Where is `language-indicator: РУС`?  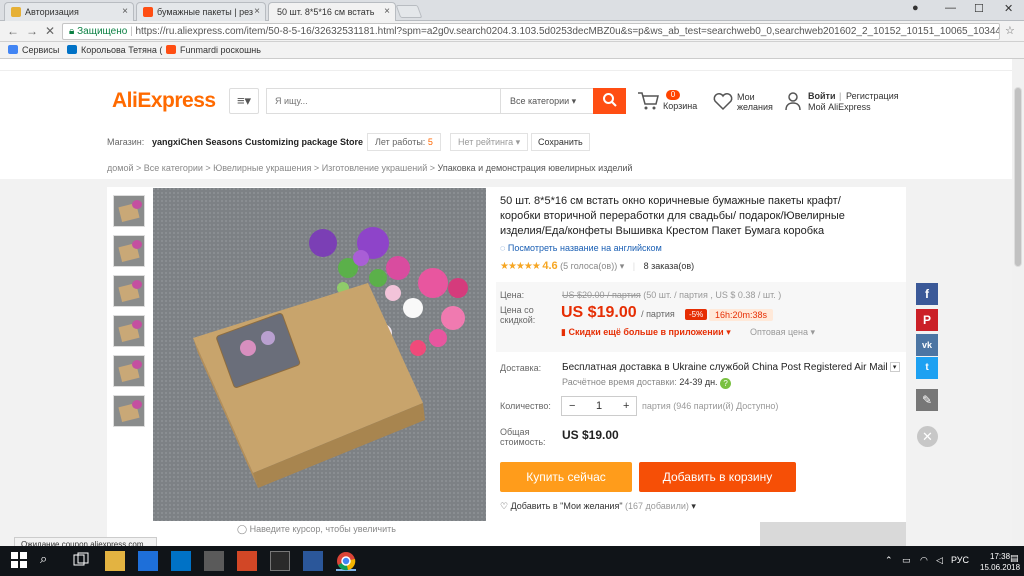 language-indicator: РУС is located at coordinates (960, 560).